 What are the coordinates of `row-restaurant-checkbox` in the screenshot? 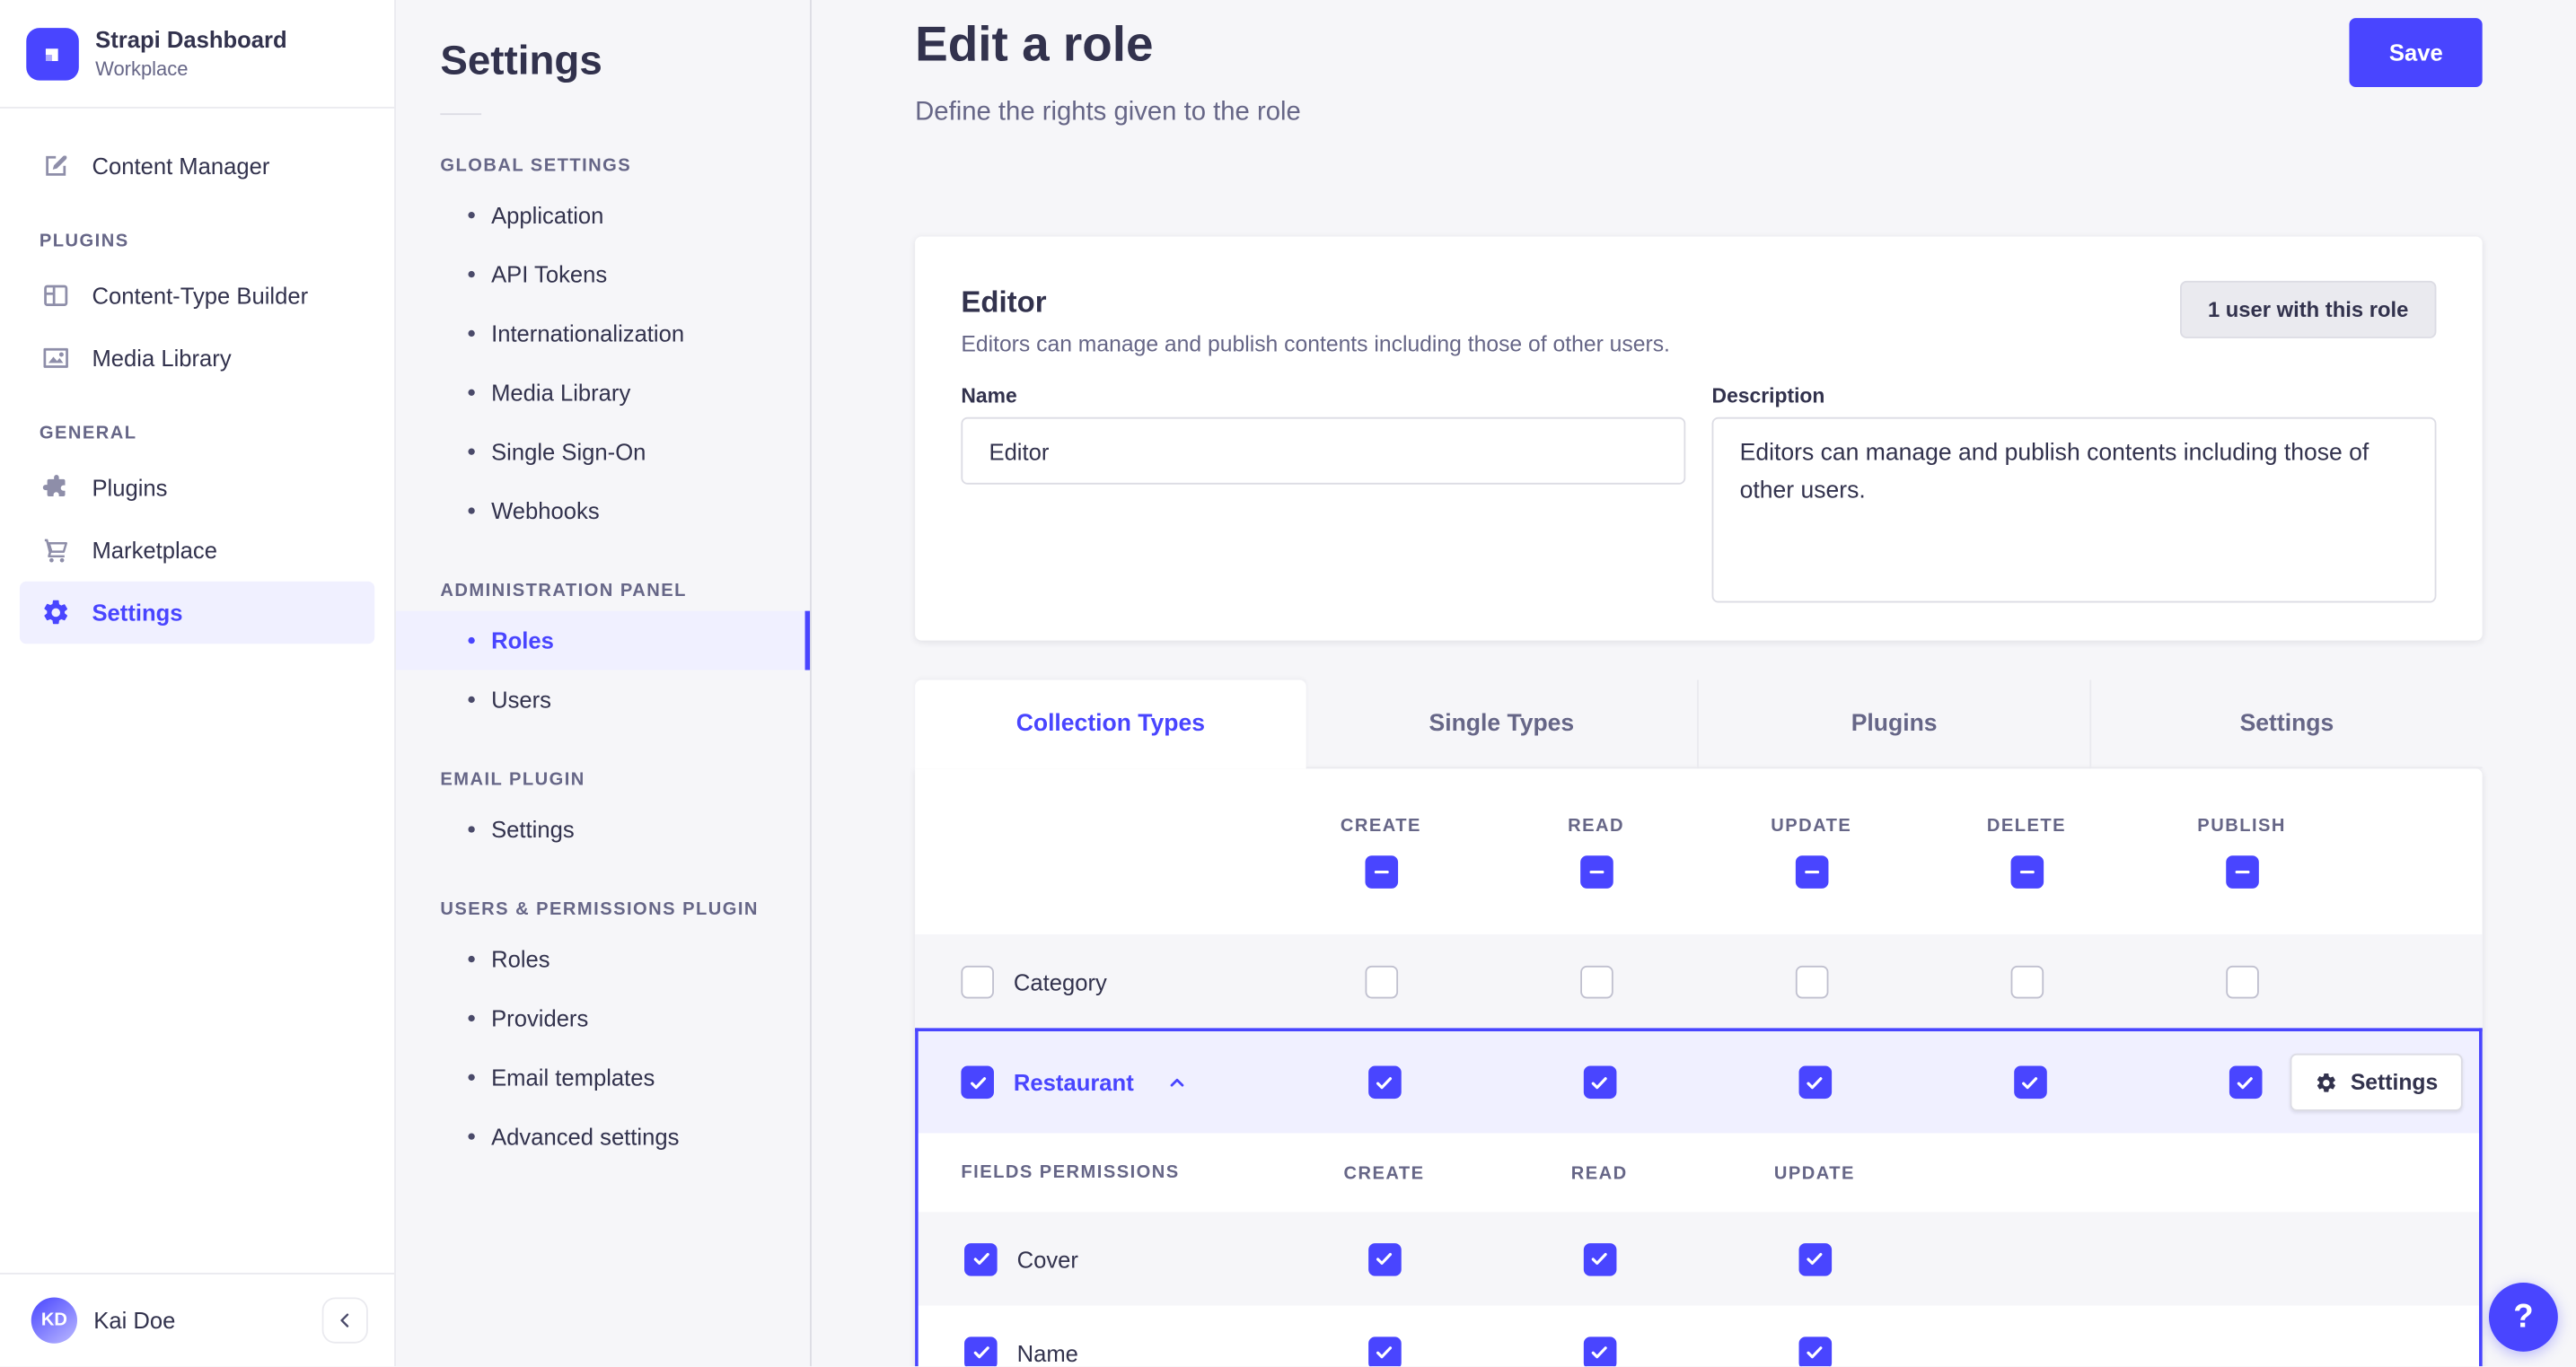 It's located at (977, 1082).